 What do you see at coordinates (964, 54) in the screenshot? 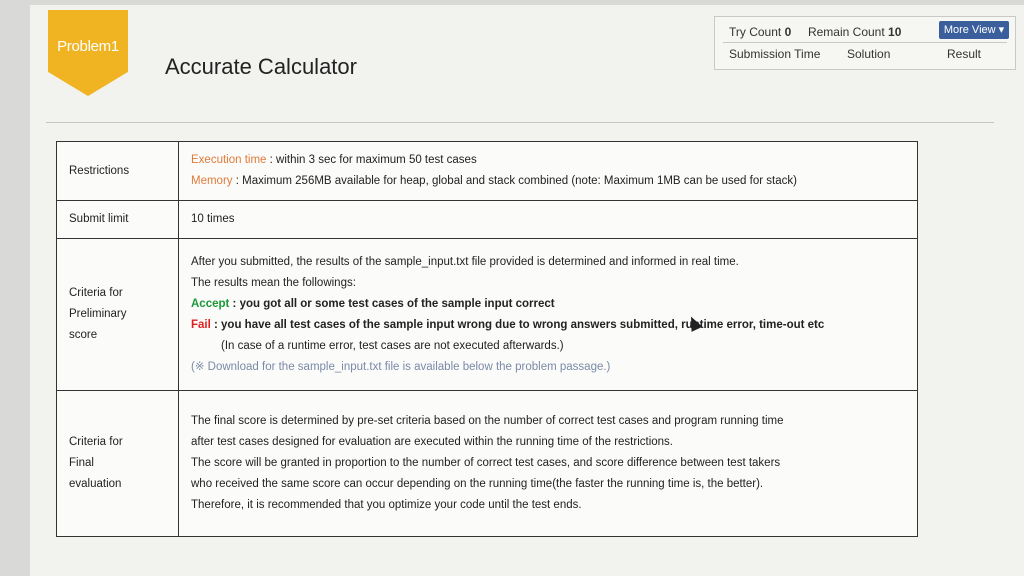
I see `column-result: Result` at bounding box center [964, 54].